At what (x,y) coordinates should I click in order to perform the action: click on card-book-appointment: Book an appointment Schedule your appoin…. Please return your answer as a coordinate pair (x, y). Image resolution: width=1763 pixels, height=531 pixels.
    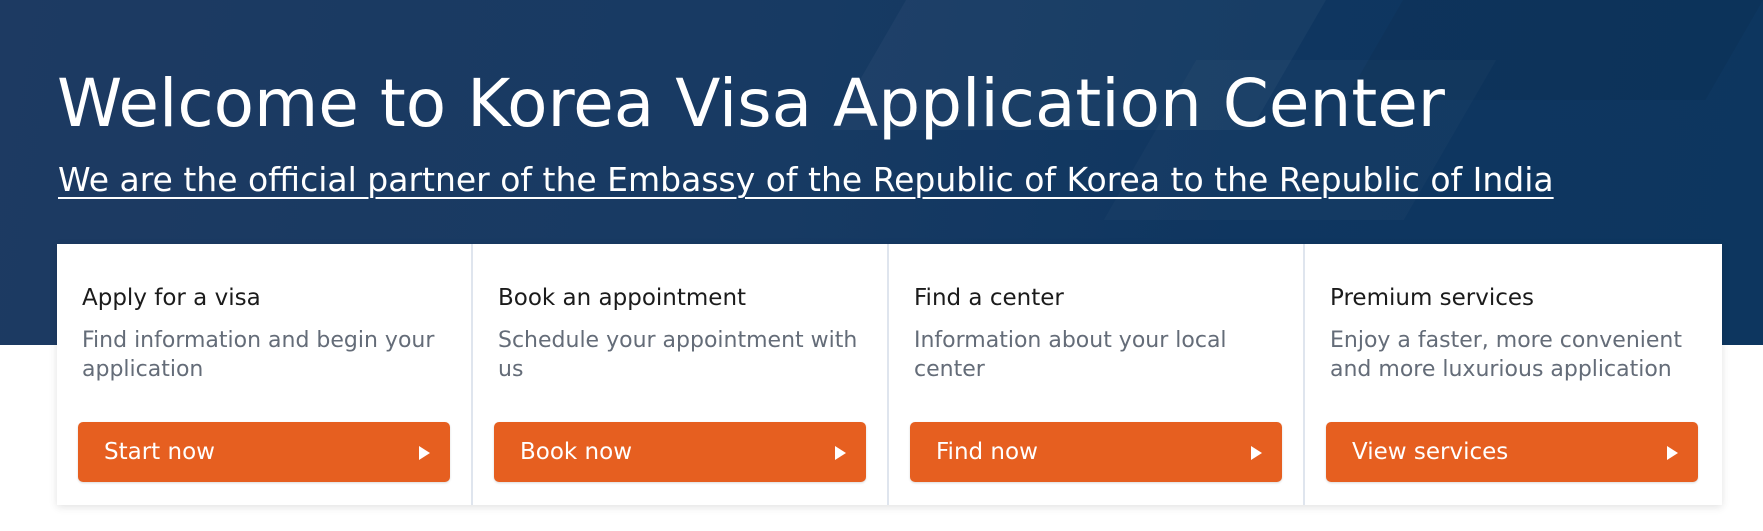
    Looking at the image, I should click on (681, 374).